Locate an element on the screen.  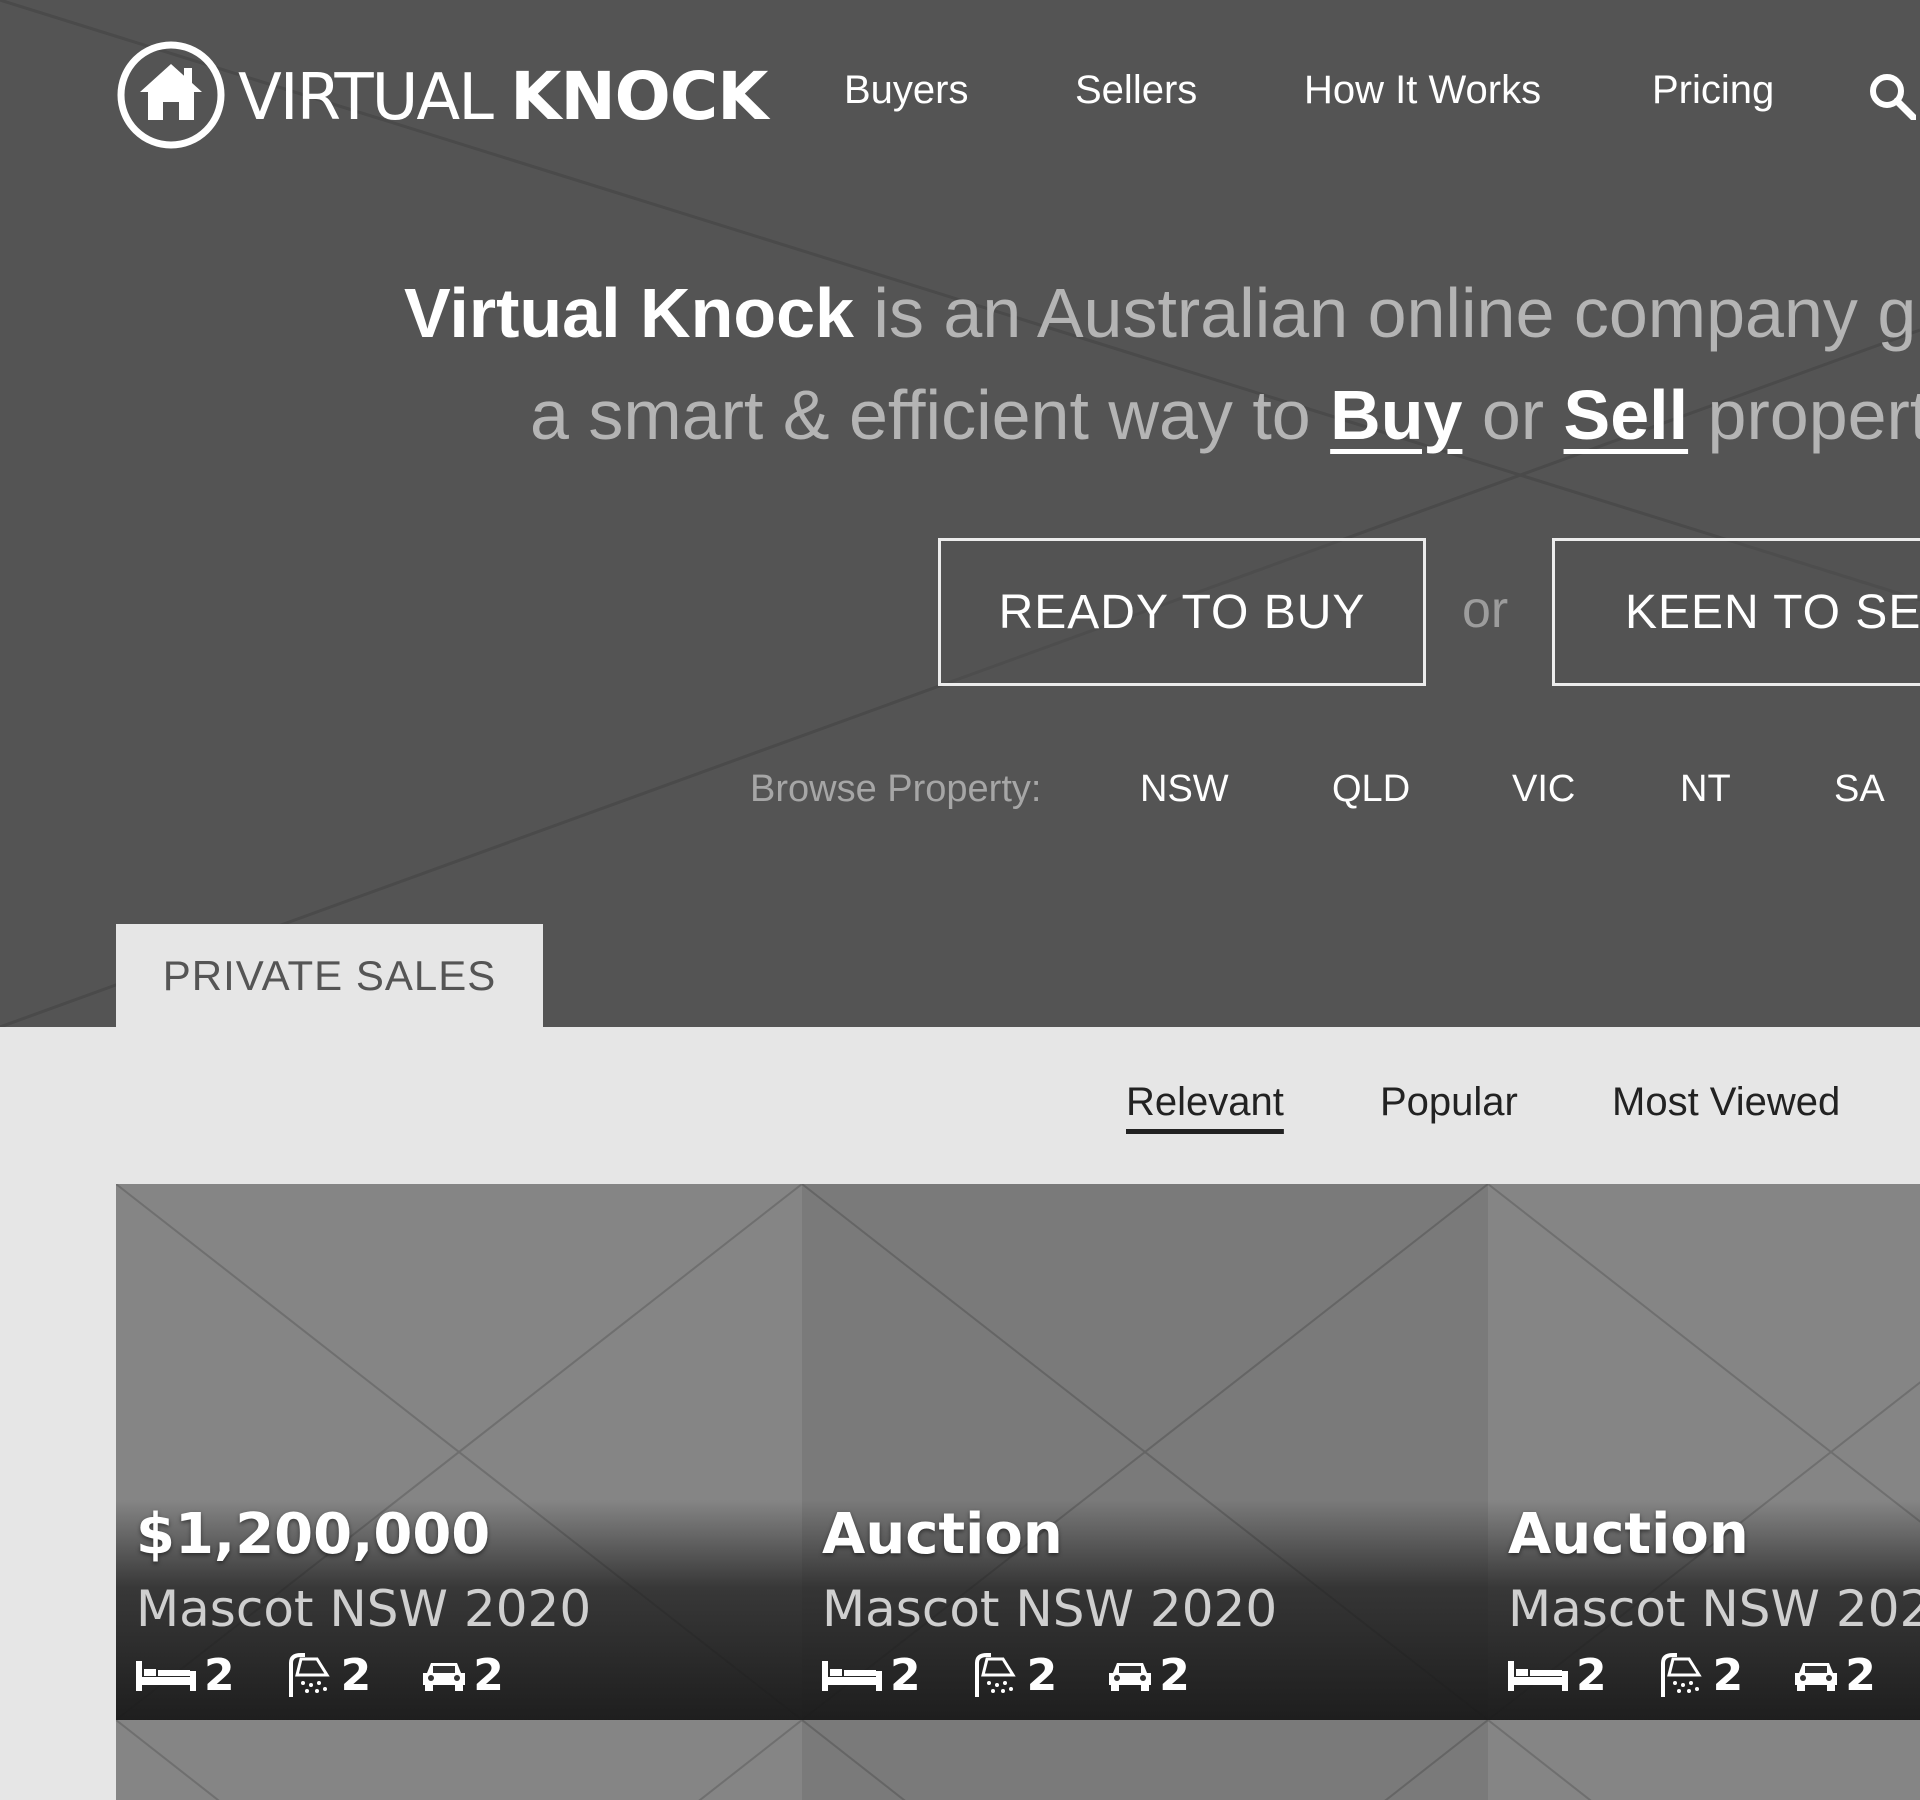
nav-how-it-works: How It Works is located at coordinates (1422, 90).